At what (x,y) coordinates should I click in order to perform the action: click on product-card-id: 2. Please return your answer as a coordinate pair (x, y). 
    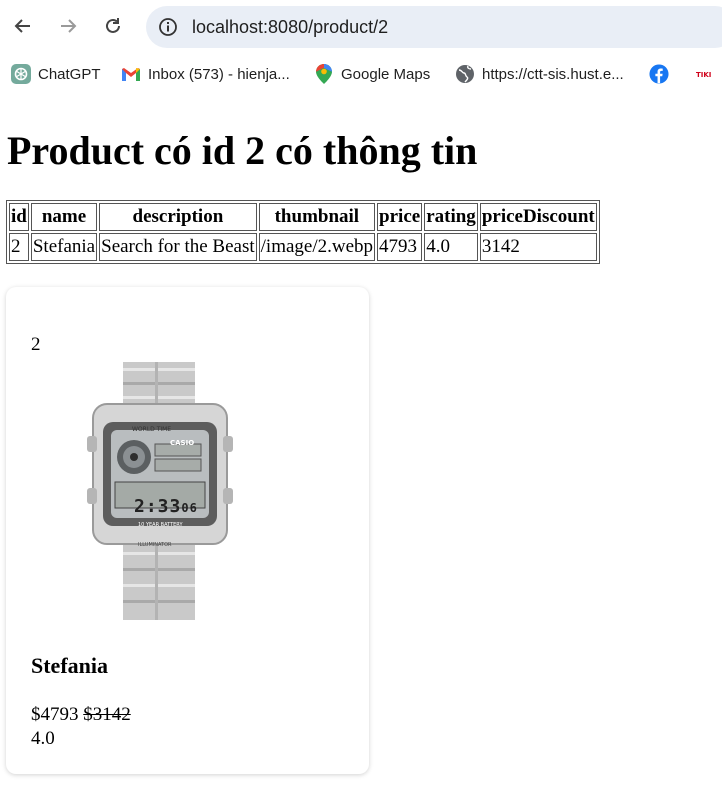
    Looking at the image, I should click on (36, 344).